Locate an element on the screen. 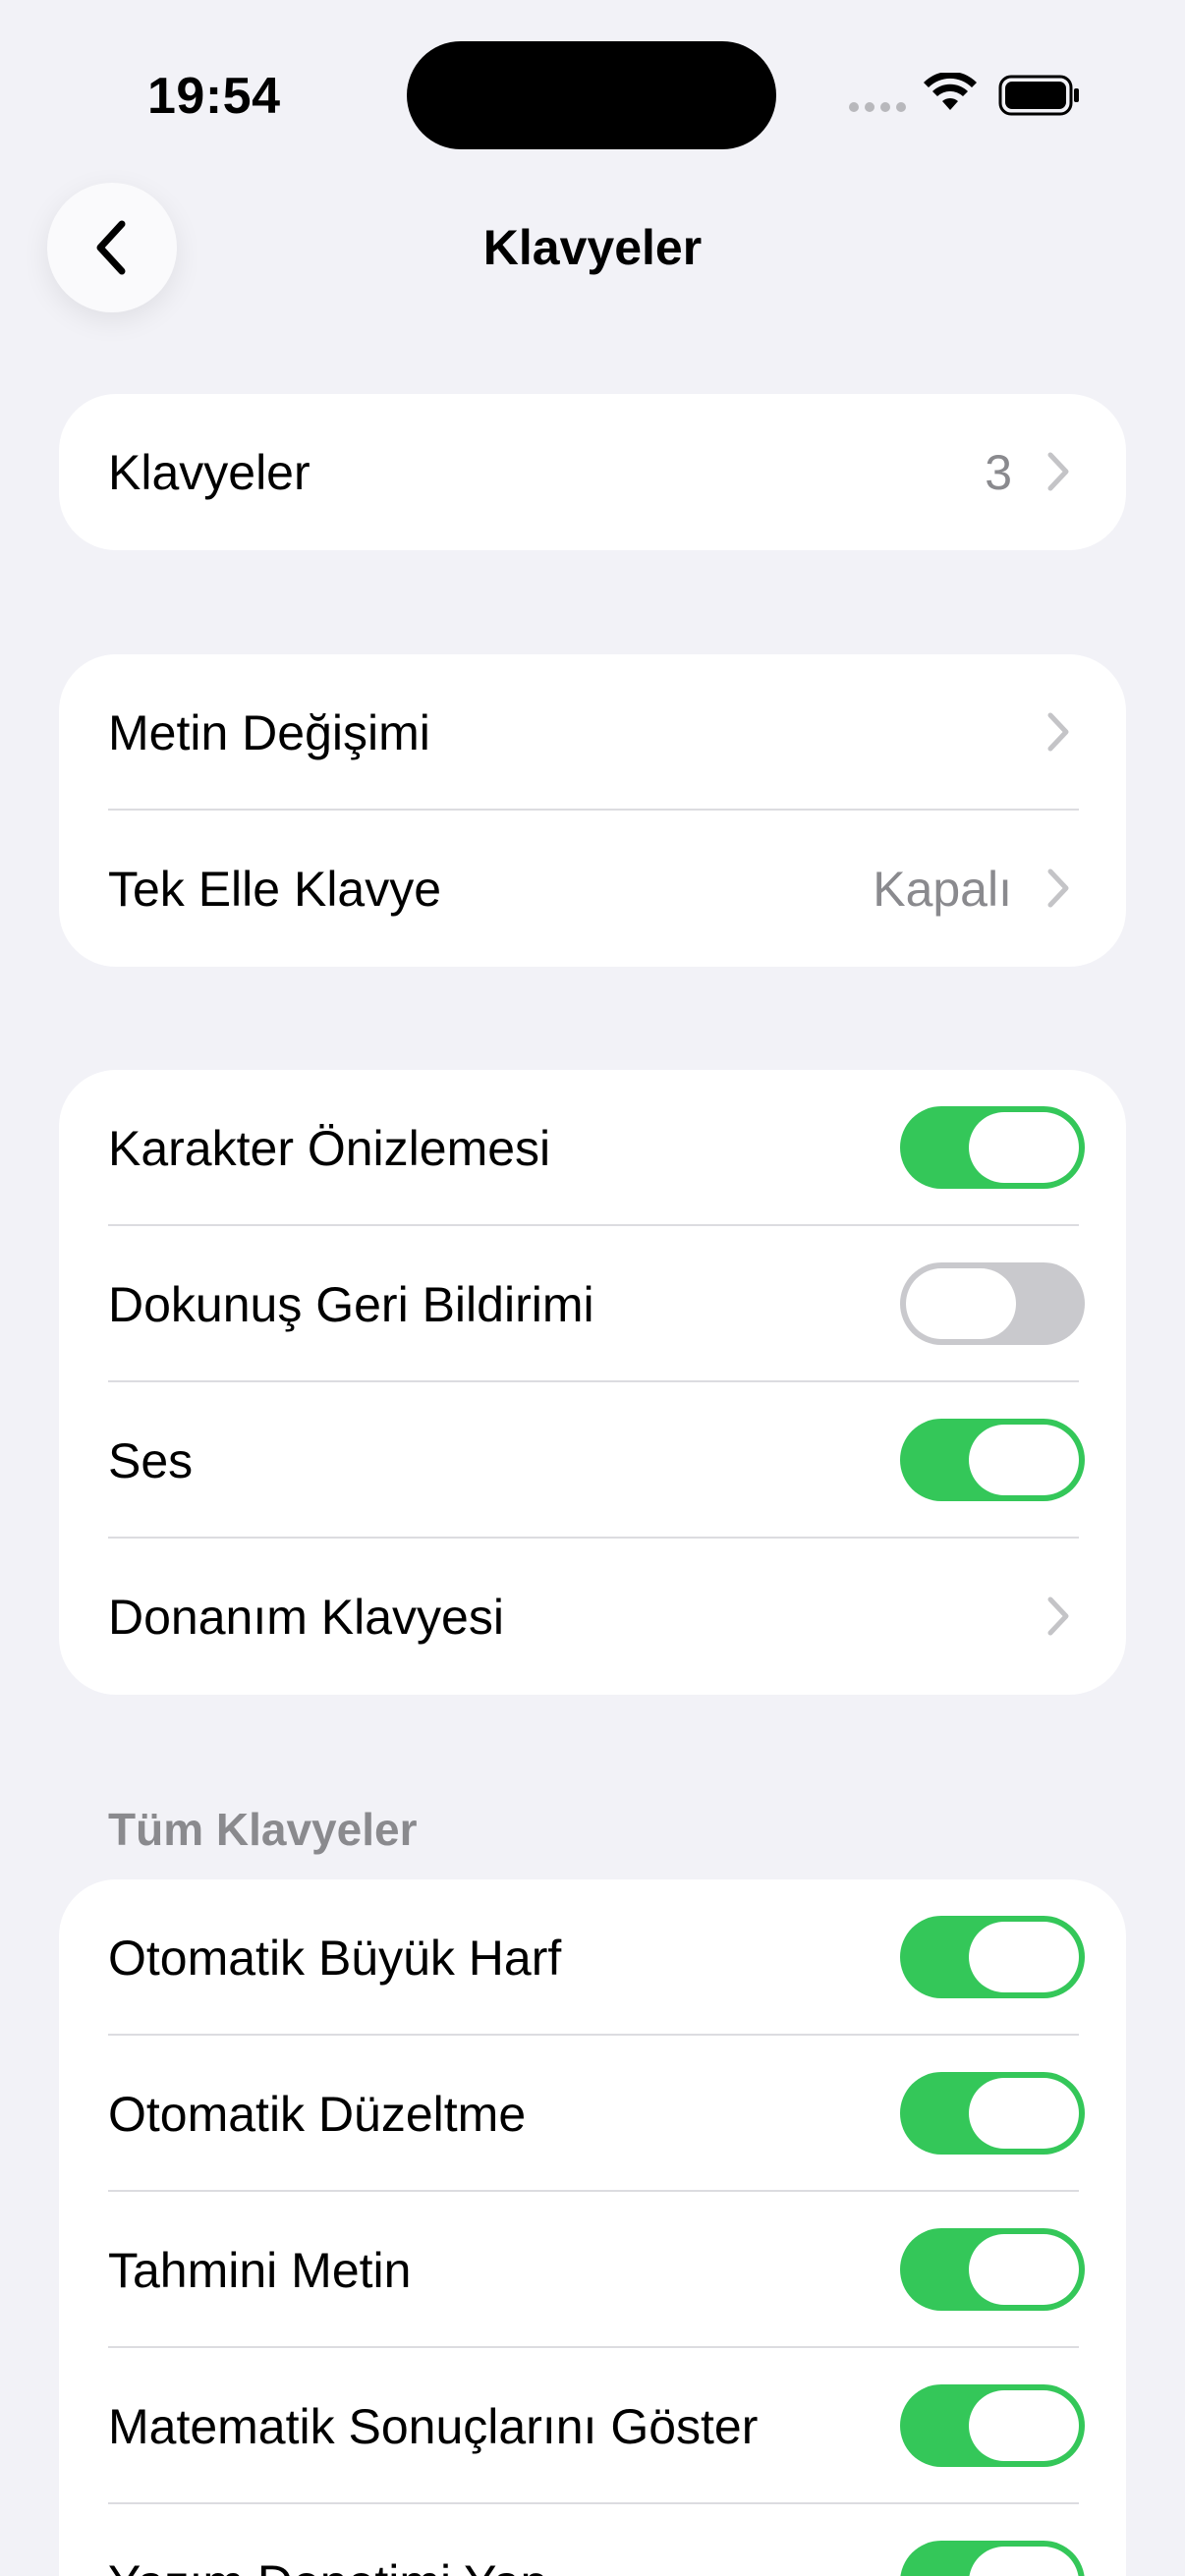 This screenshot has width=1185, height=2576. math-results-toggle is located at coordinates (993, 2425).